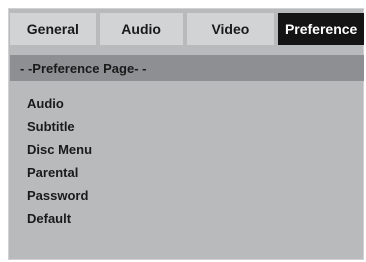 This screenshot has height=262, width=366. What do you see at coordinates (140, 68) in the screenshot?
I see `page-title-suffix: - -` at bounding box center [140, 68].